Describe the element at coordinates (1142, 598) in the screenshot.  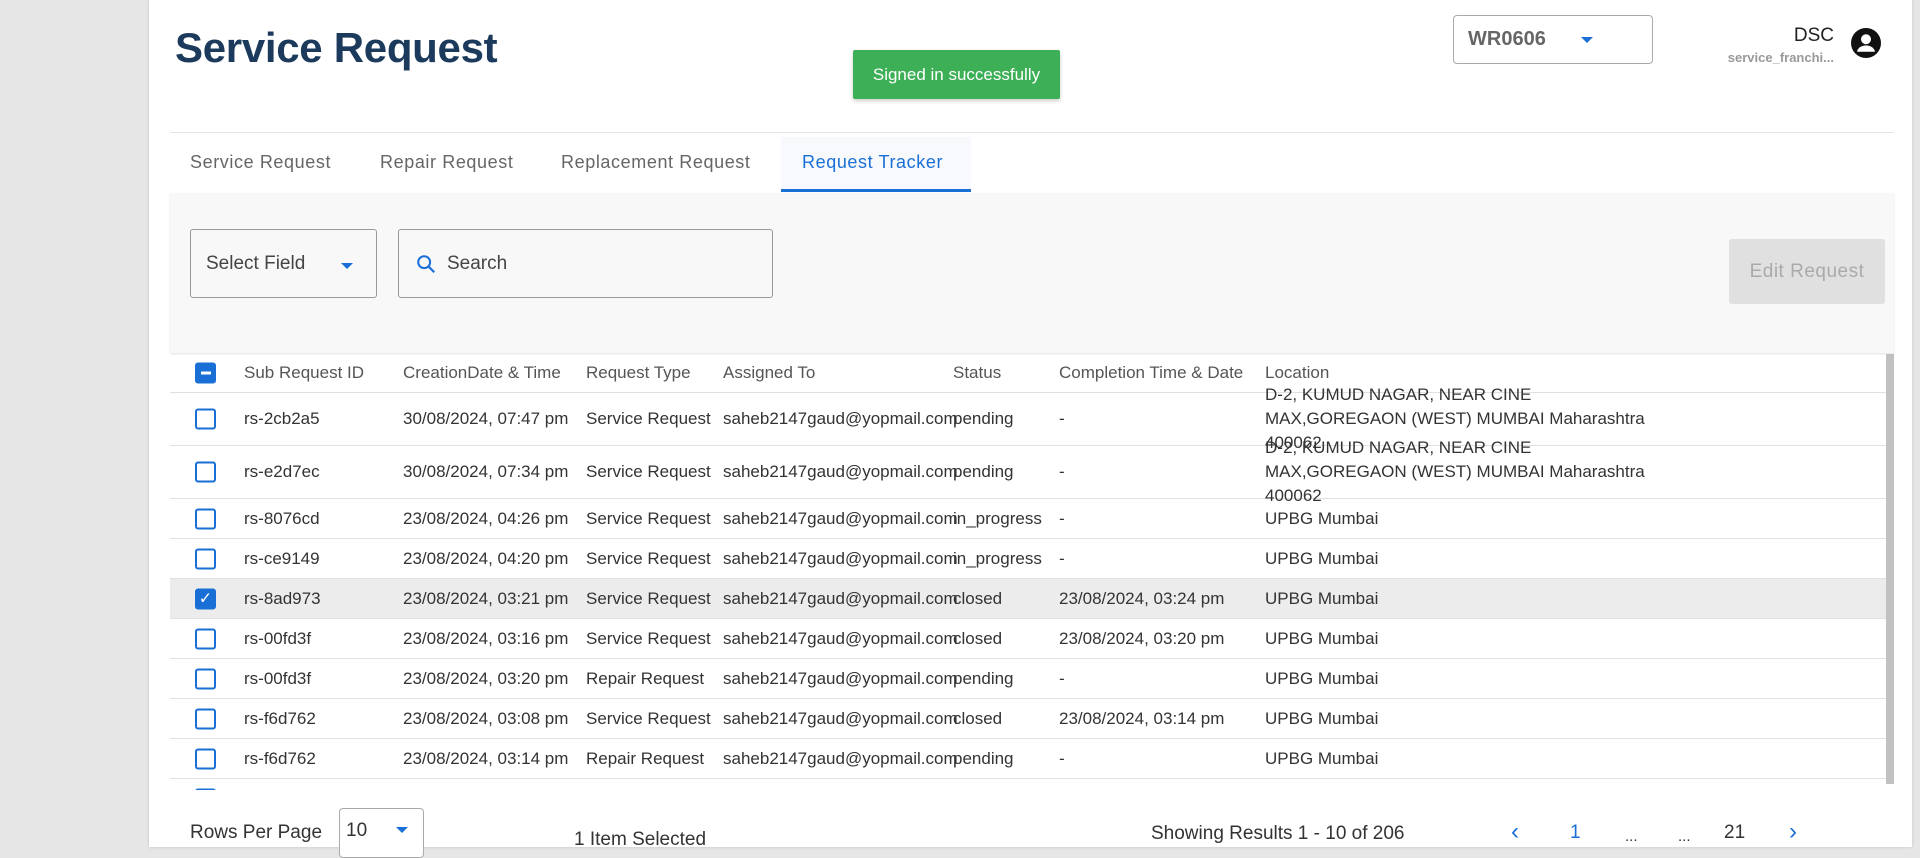
I see `cell-completion-date: 23/08/2024, 03:24 pm` at that location.